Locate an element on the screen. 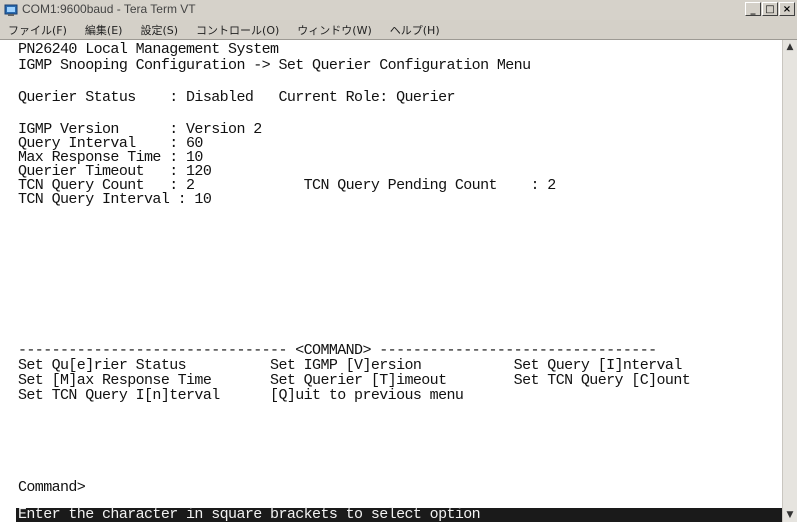  minimize-button: _ is located at coordinates (753, 9).